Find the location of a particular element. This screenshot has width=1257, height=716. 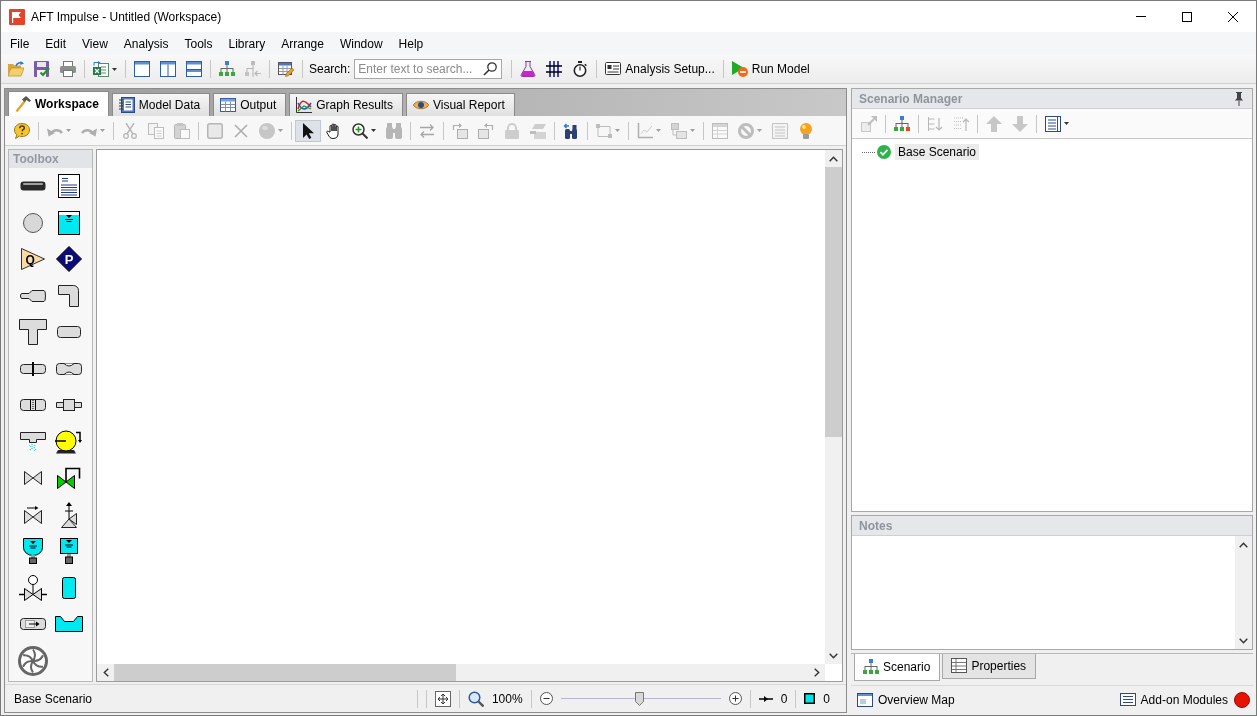

chart-icon is located at coordinates (304, 105).